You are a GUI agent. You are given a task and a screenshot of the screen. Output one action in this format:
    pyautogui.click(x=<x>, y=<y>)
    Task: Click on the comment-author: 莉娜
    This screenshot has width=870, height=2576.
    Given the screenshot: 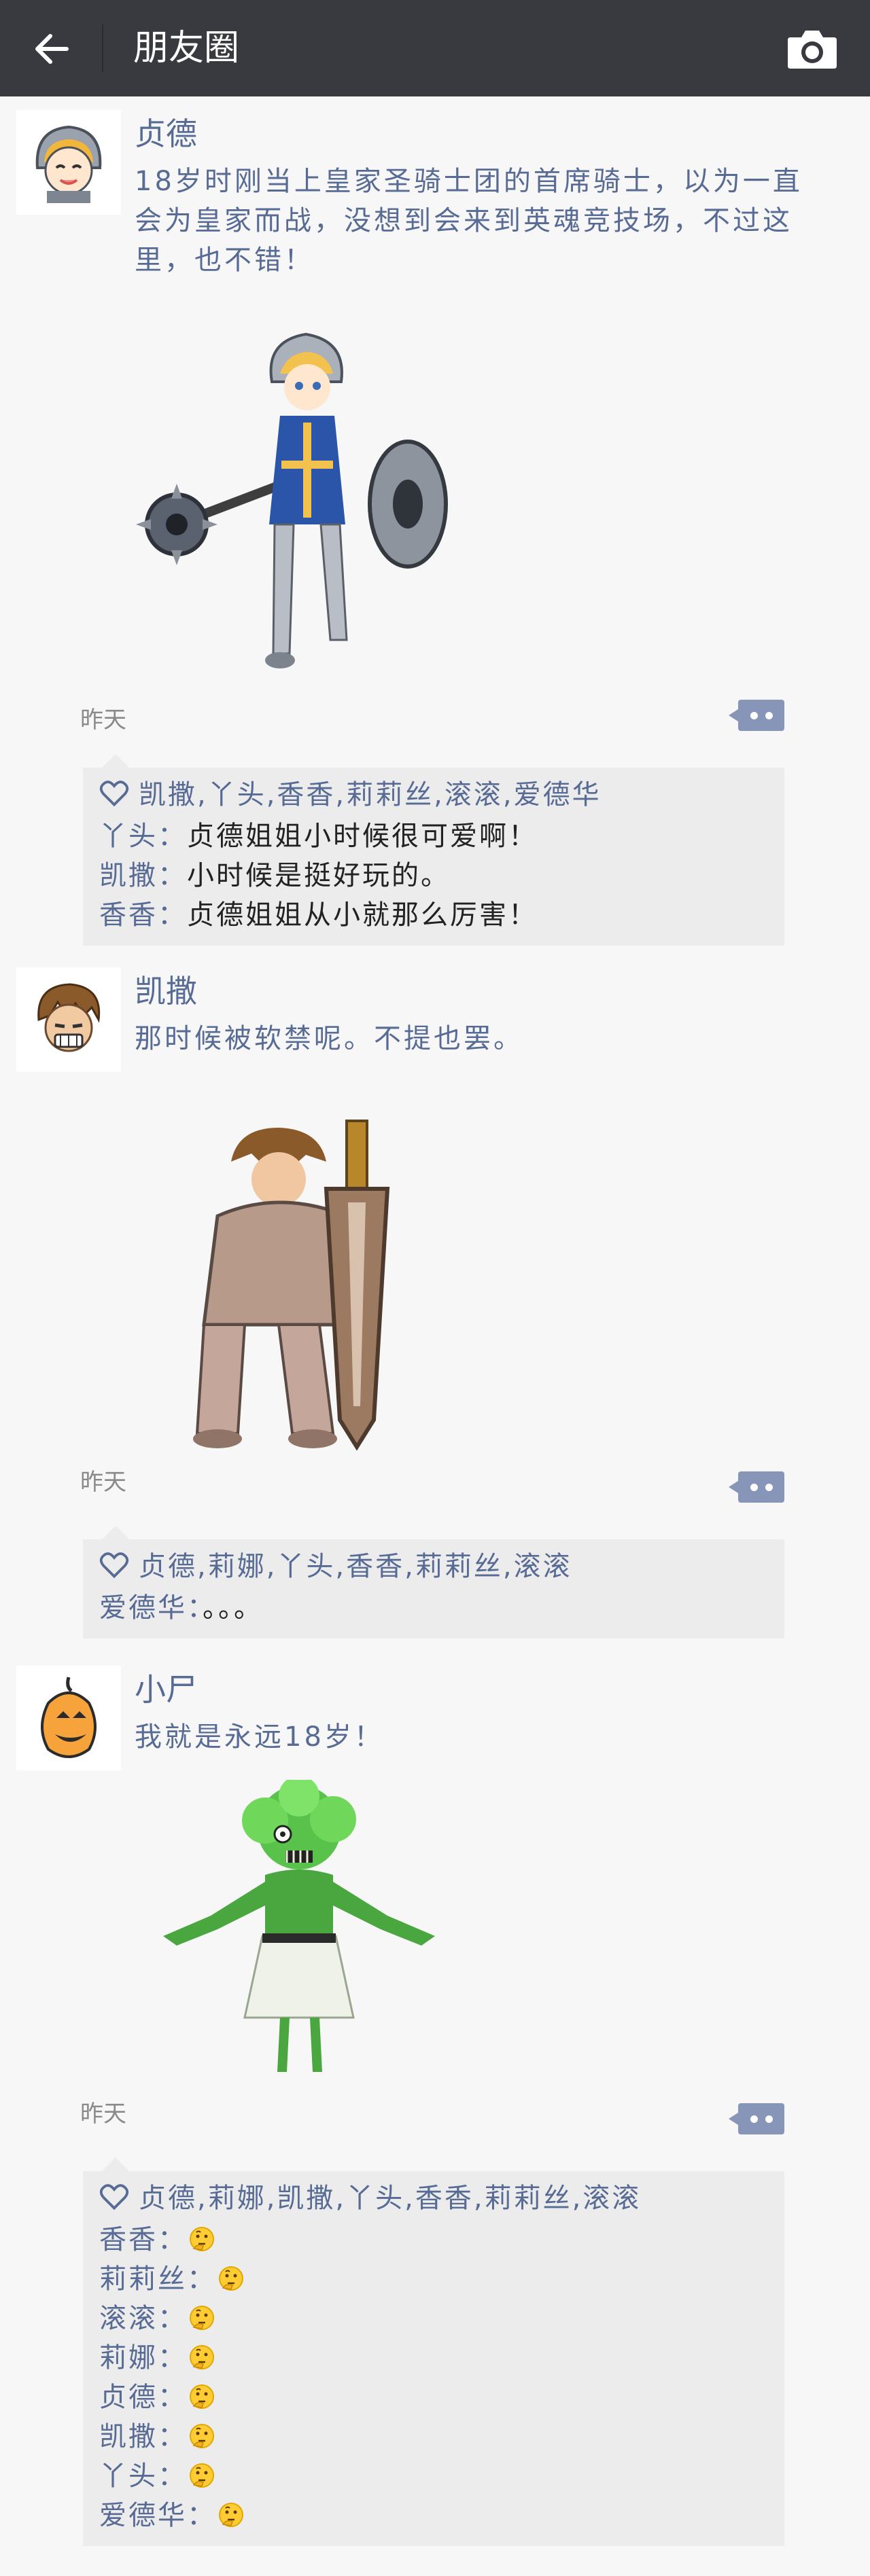 What is the action you would take?
    pyautogui.click(x=128, y=2358)
    